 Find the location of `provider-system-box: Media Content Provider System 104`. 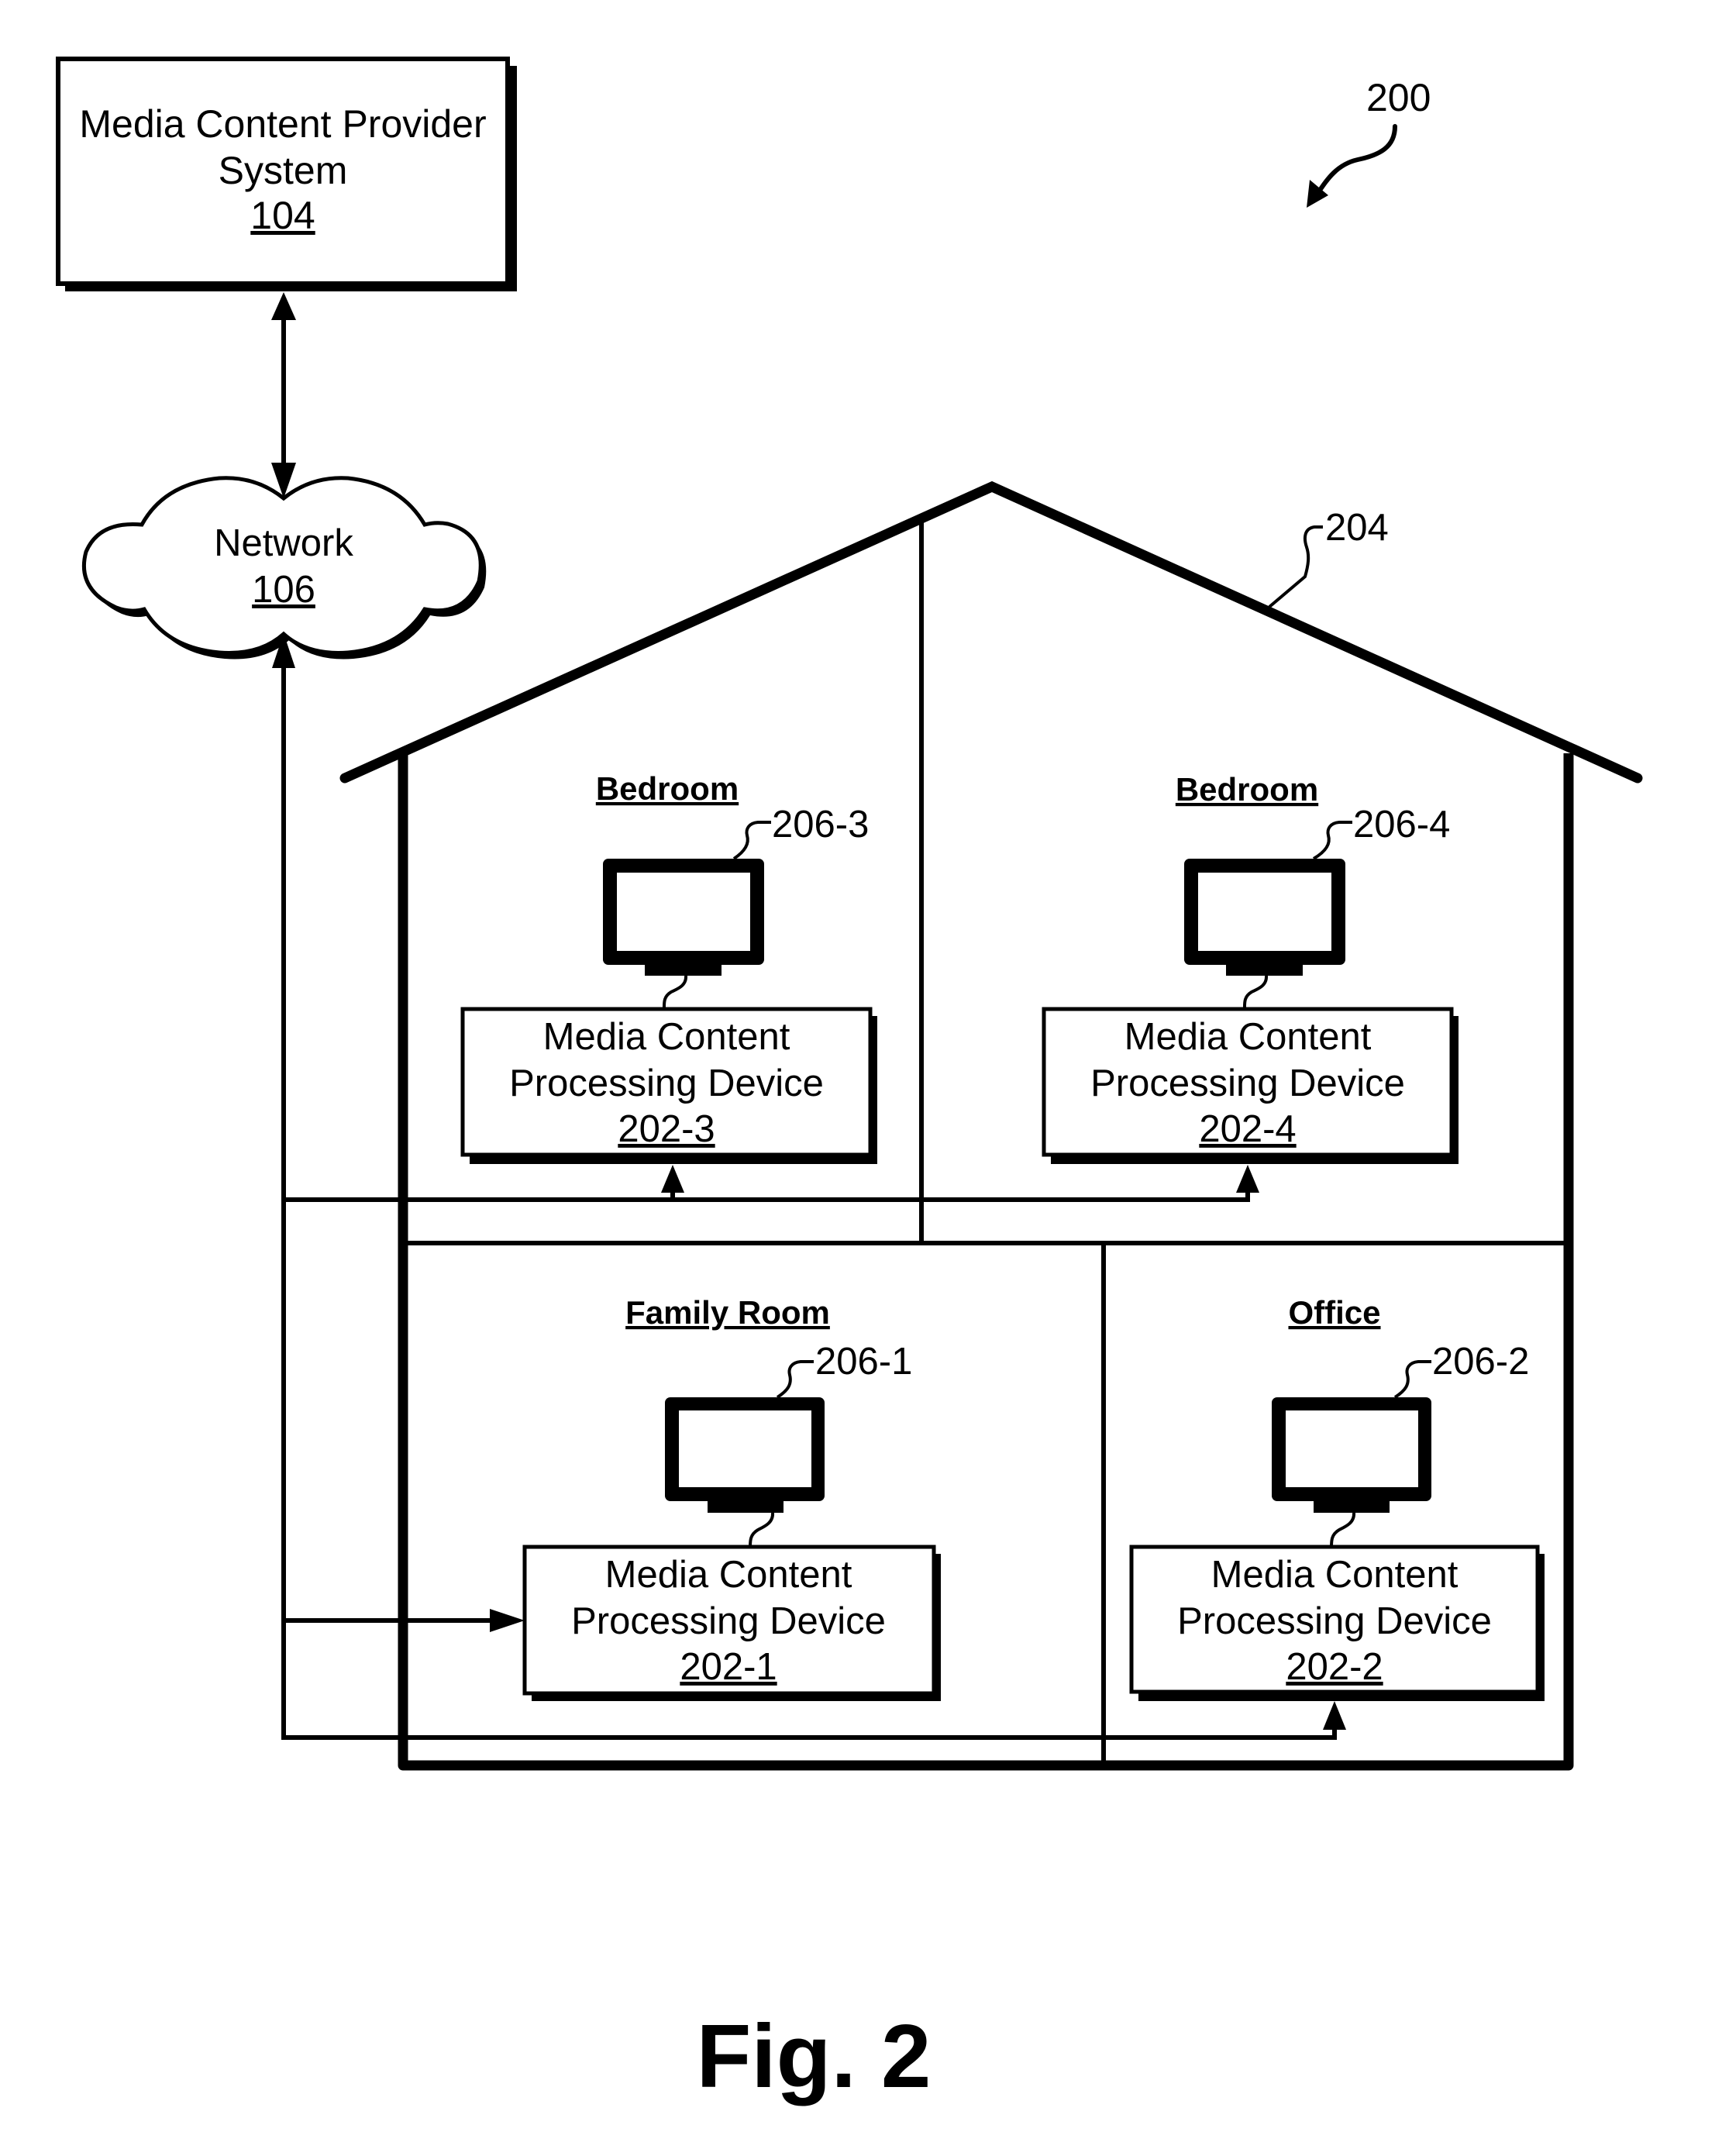

provider-system-box: Media Content Provider System 104 is located at coordinates (286, 174).